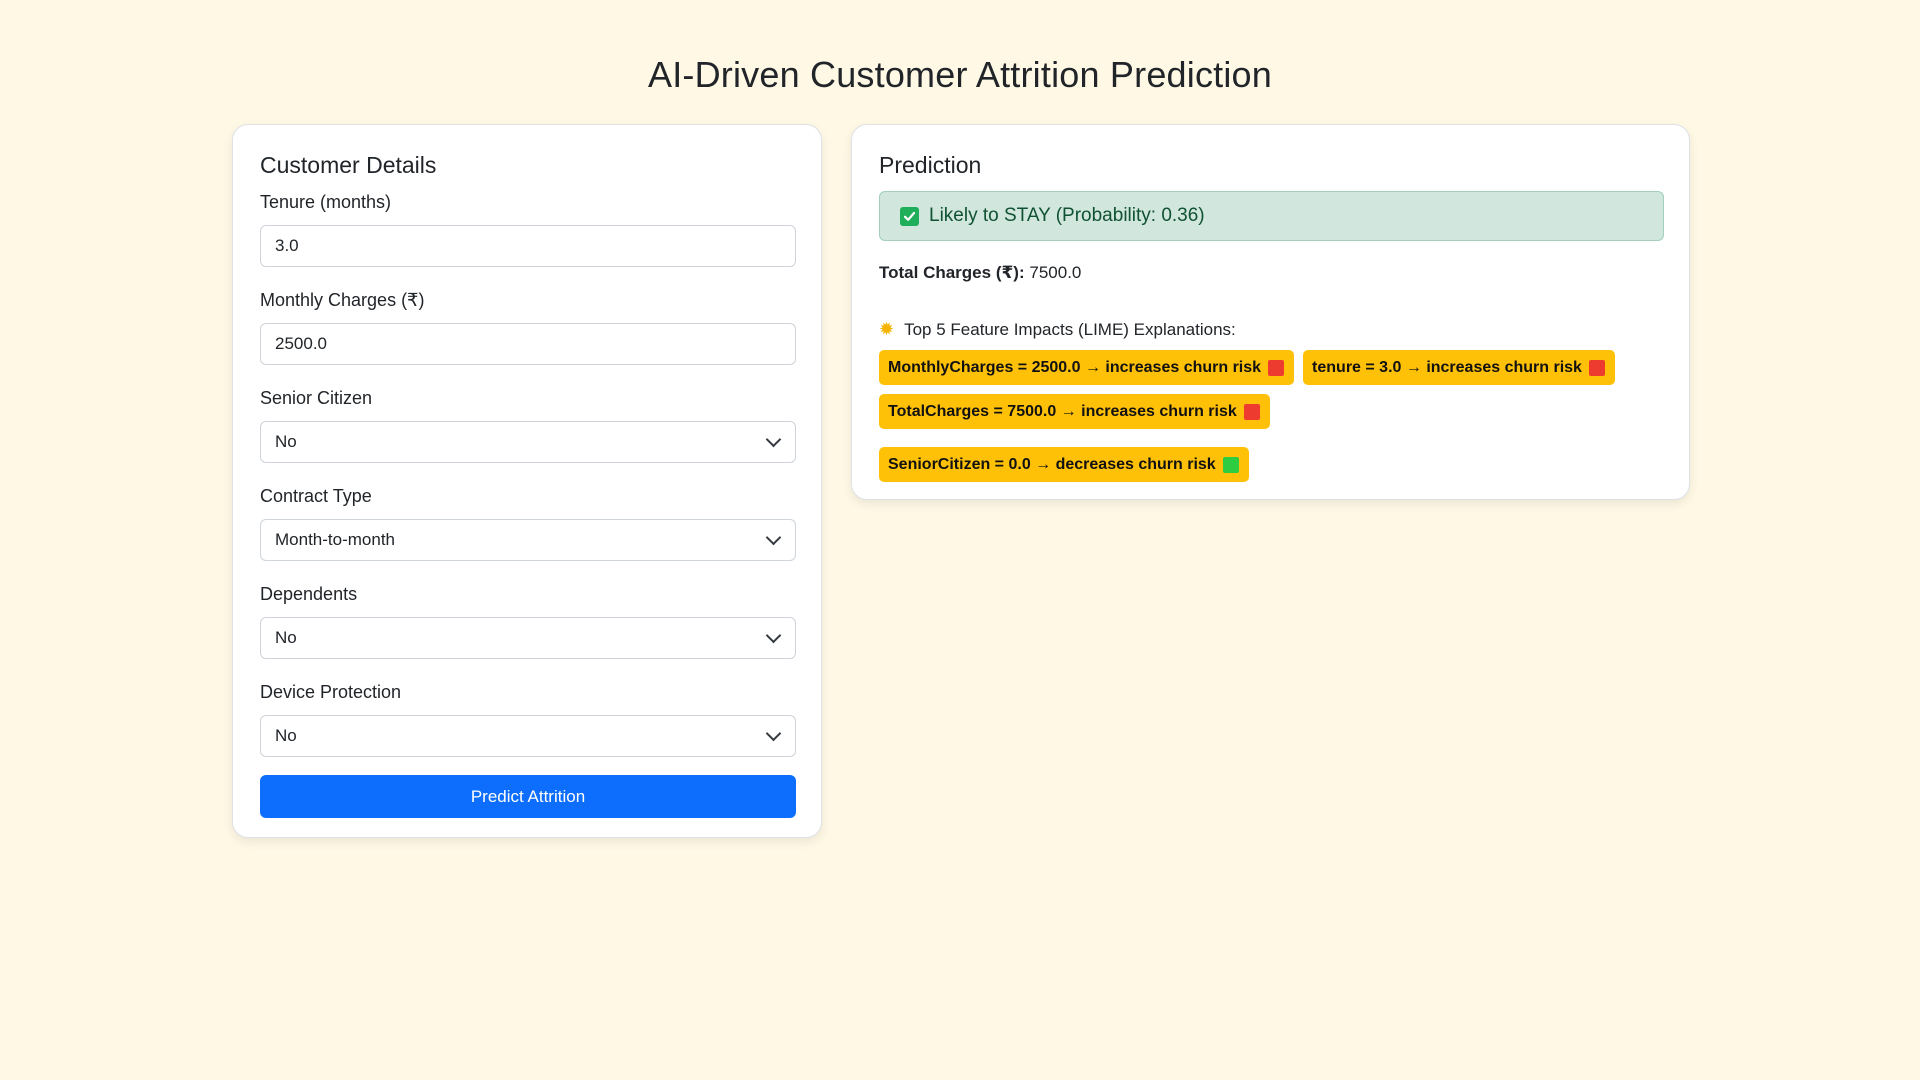 This screenshot has height=1080, width=1920. Describe the element at coordinates (1055, 272) in the screenshot. I see `total-charges-value: 7500.0` at that location.